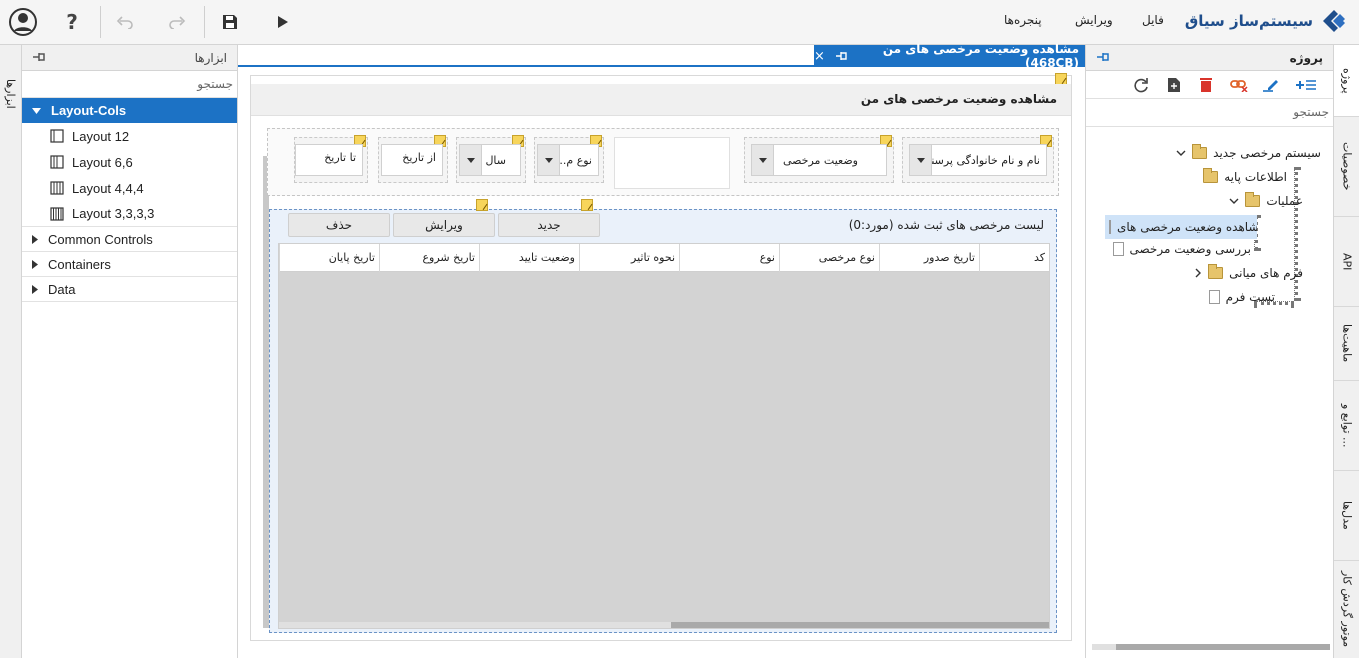  What do you see at coordinates (10, 94) in the screenshot?
I see `toolbox-strip-tab: ابزارها` at bounding box center [10, 94].